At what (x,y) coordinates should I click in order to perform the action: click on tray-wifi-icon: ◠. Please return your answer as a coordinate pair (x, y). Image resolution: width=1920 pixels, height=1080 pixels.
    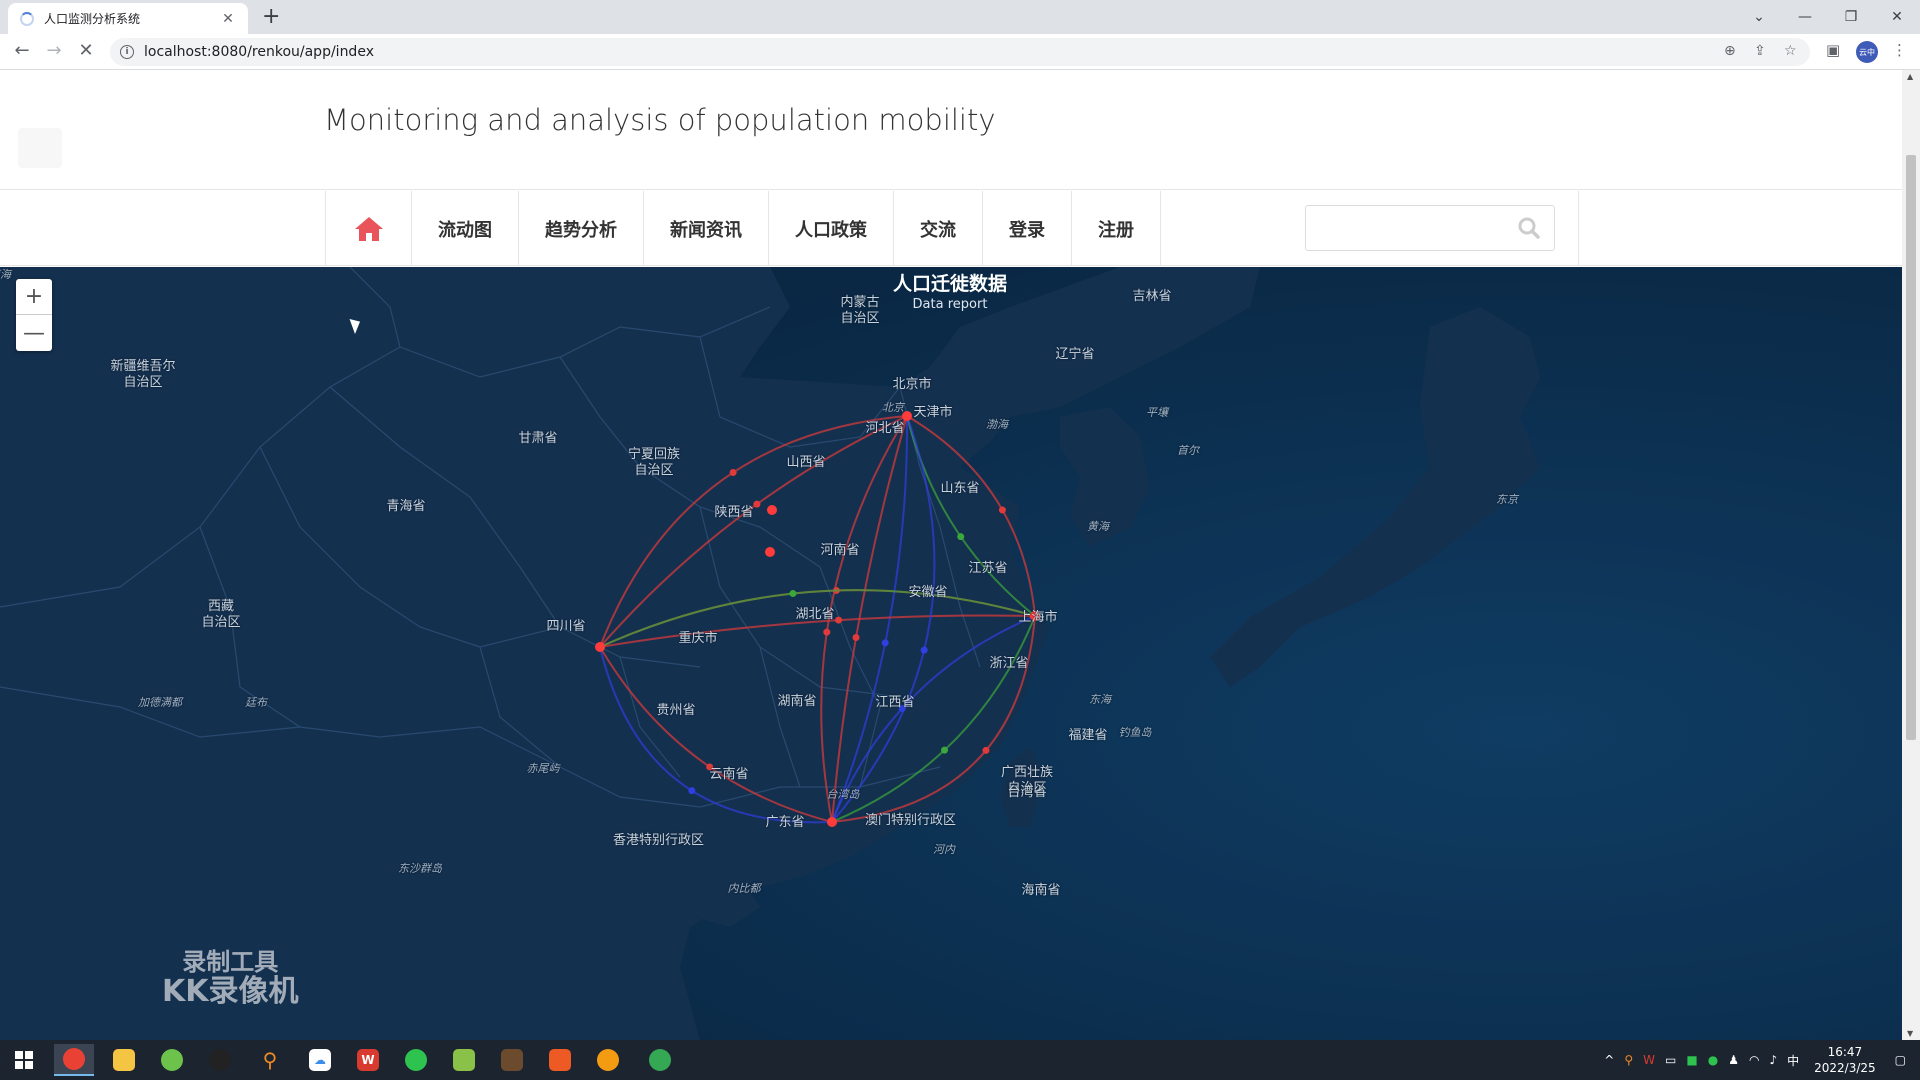
    Looking at the image, I should click on (1754, 1060).